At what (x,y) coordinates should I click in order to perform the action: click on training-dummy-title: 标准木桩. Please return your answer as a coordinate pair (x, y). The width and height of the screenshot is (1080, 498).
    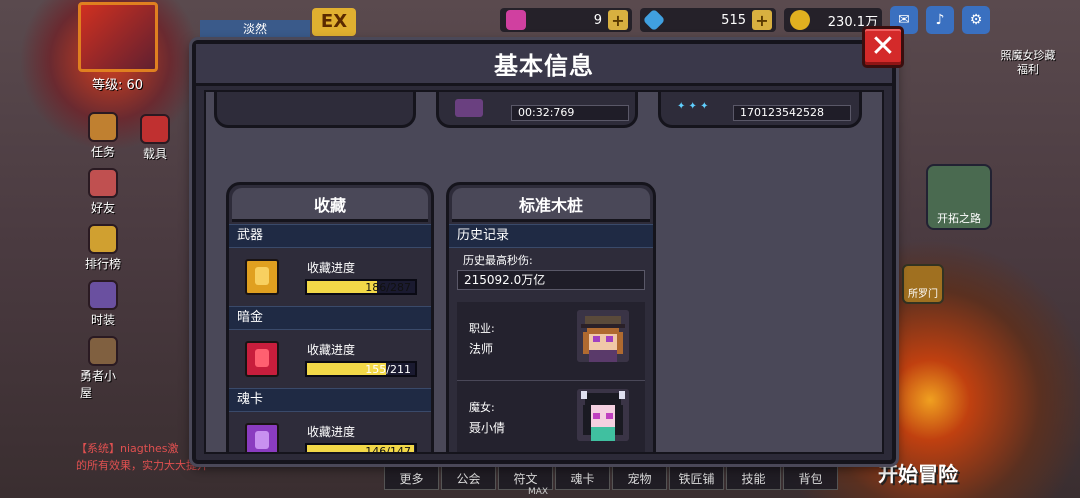
    Looking at the image, I should click on (551, 205).